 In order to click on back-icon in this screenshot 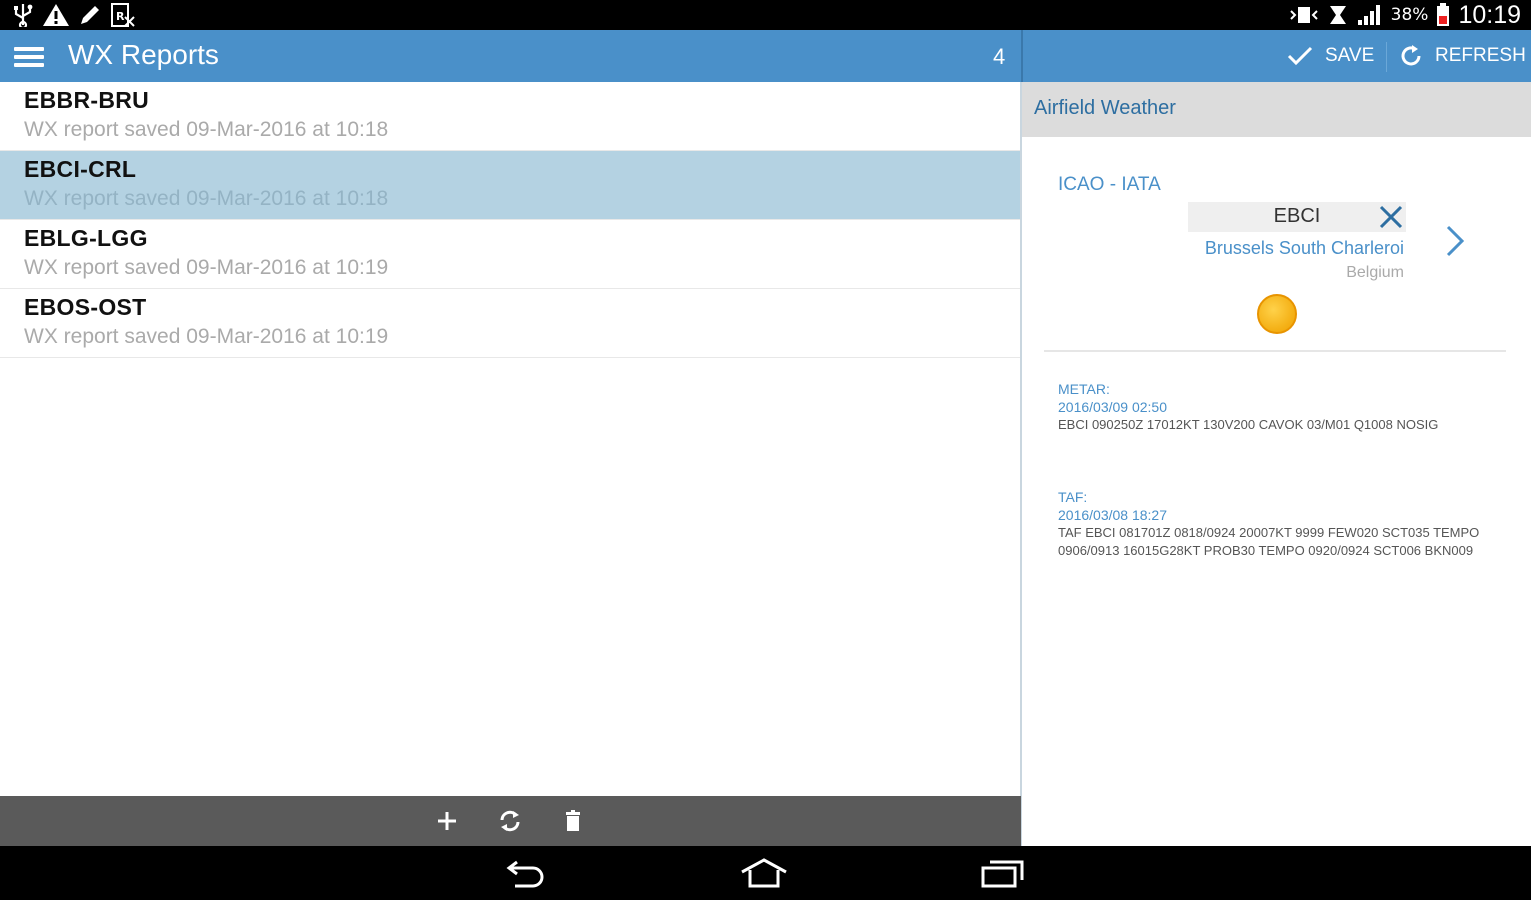, I will do `click(525, 873)`.